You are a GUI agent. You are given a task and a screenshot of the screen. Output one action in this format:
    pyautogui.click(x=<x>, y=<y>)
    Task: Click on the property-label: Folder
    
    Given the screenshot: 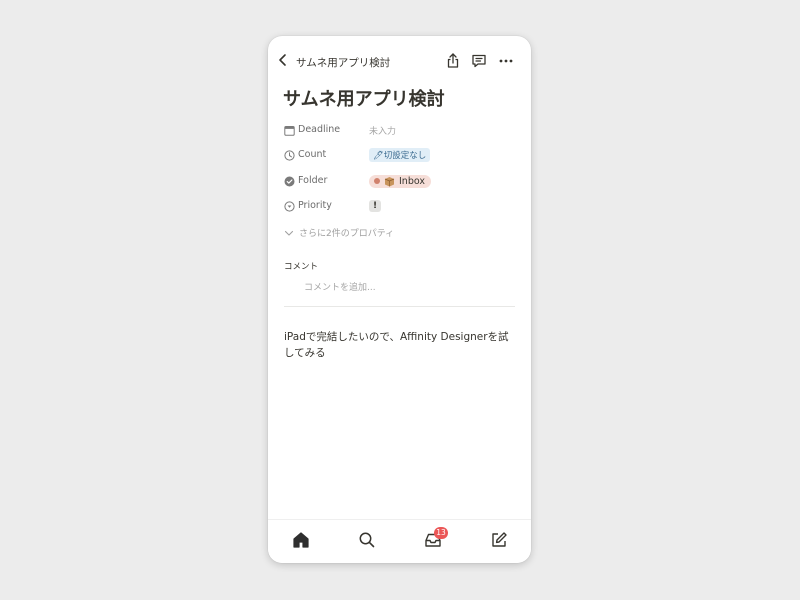 What is the action you would take?
    pyautogui.click(x=313, y=180)
    